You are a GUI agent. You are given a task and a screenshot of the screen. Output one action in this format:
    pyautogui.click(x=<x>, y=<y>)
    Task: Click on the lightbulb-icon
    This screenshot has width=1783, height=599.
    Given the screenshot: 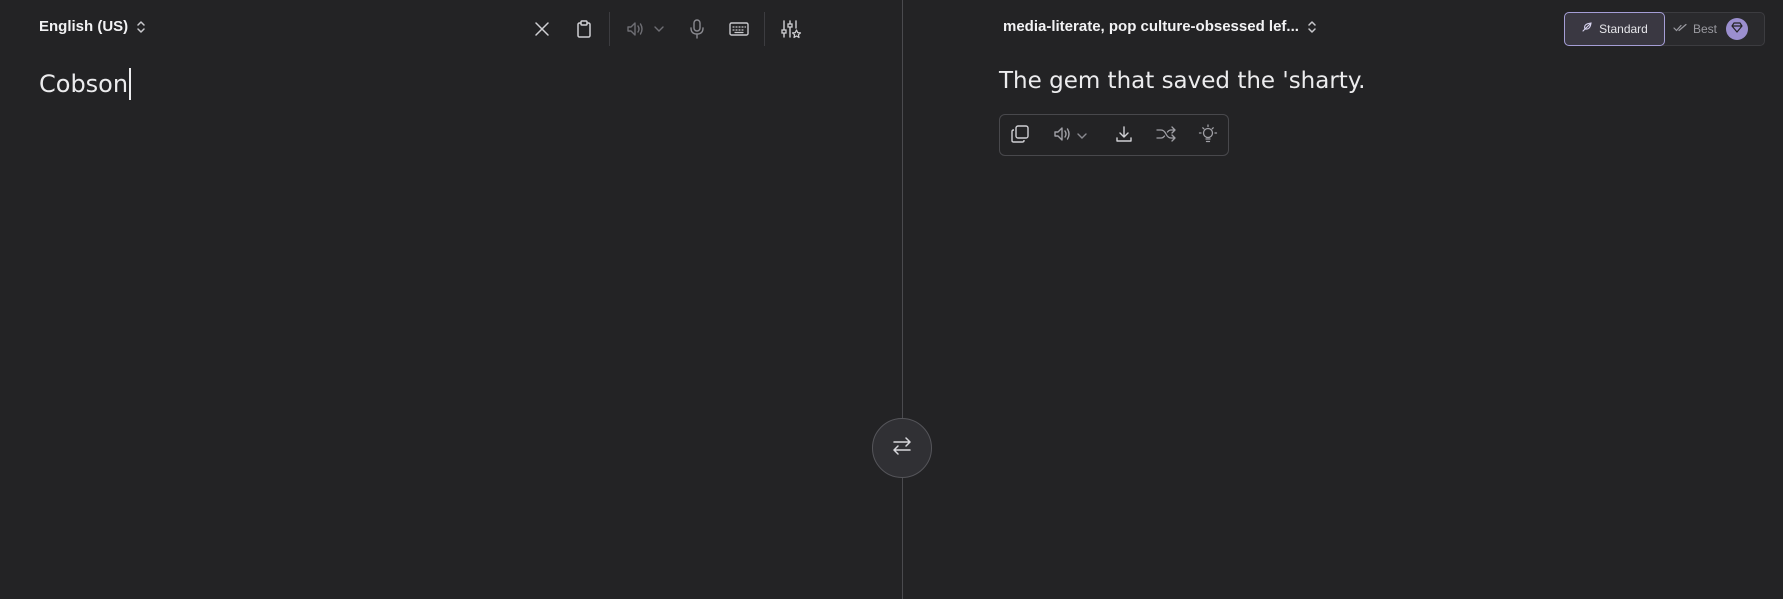 What is the action you would take?
    pyautogui.click(x=1208, y=136)
    